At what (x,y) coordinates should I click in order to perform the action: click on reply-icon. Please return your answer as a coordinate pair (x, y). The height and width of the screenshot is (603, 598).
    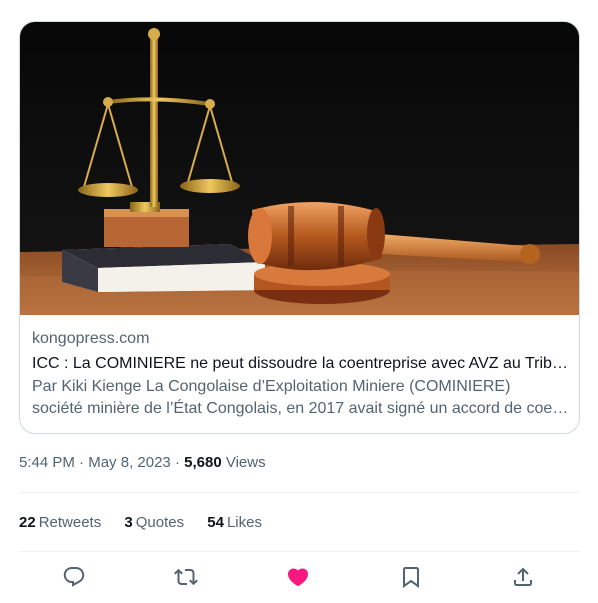
    Looking at the image, I should click on (74, 577).